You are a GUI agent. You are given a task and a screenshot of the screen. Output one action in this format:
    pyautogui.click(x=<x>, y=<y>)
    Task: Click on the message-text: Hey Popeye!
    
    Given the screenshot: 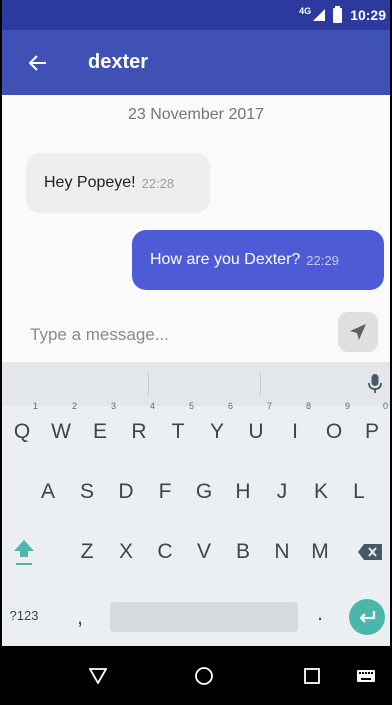 What is the action you would take?
    pyautogui.click(x=90, y=182)
    